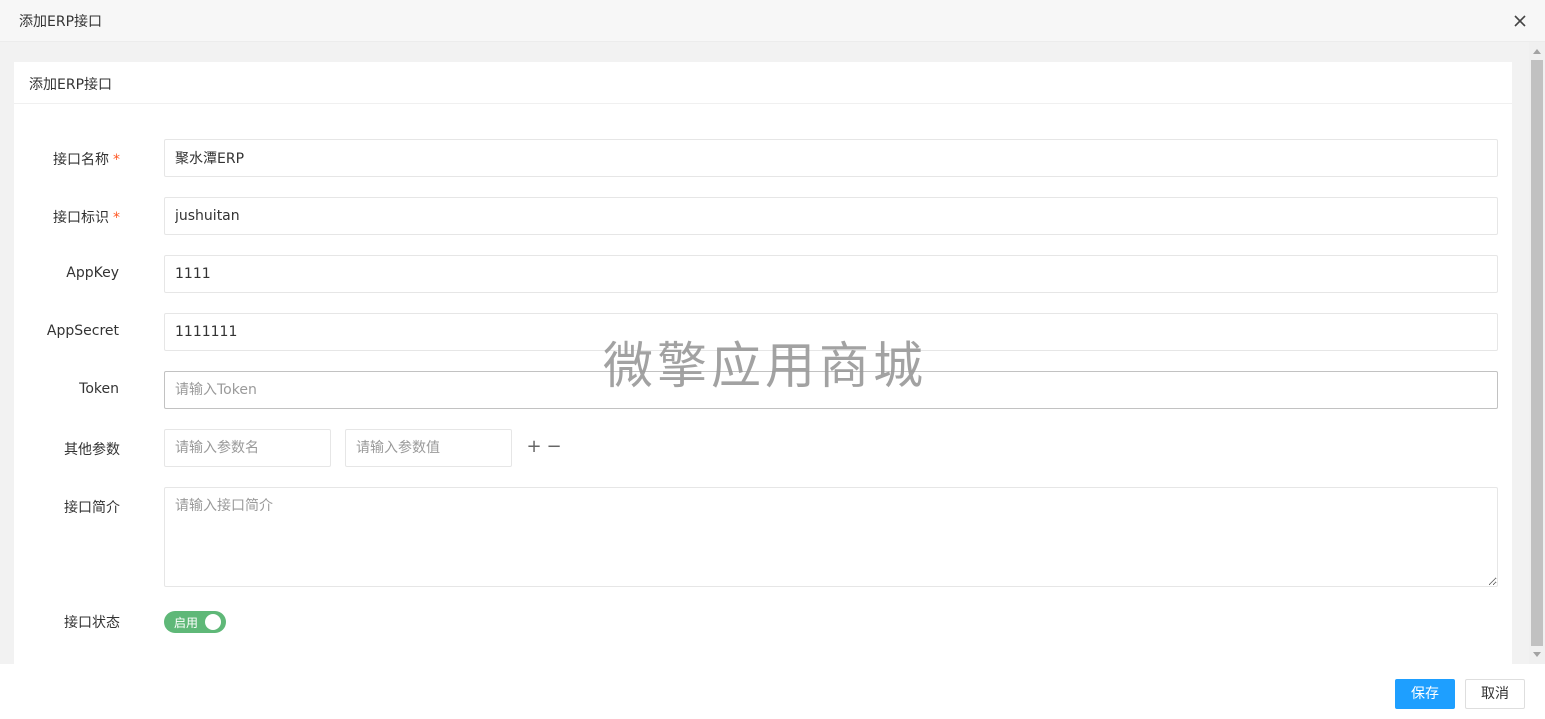  Describe the element at coordinates (99, 389) in the screenshot. I see `token-label: Token` at that location.